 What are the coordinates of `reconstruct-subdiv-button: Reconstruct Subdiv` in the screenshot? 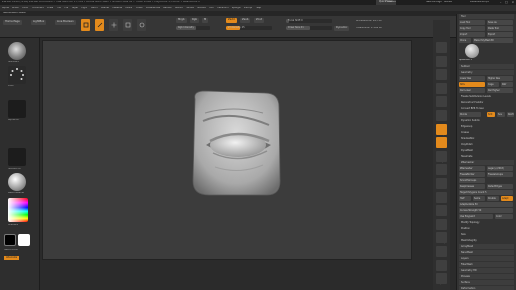 It's located at (486, 102).